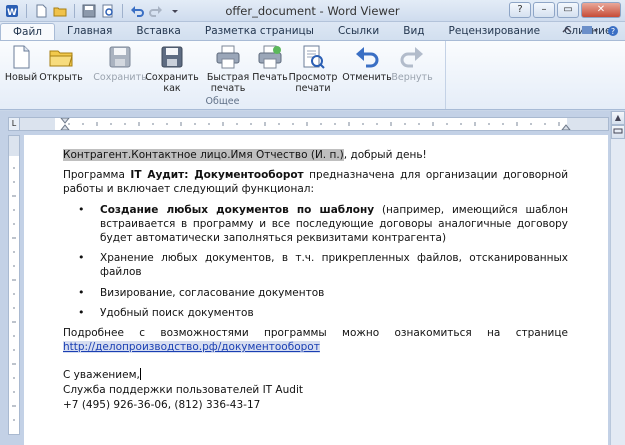 This screenshot has width=625, height=445. I want to click on print-button: Печать, so click(270, 63).